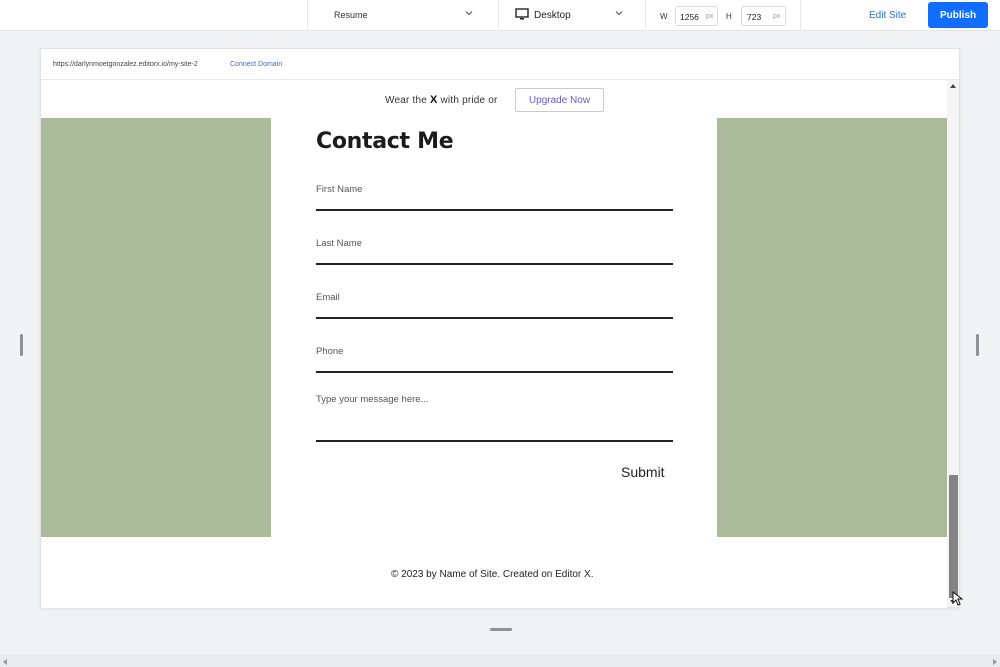 Image resolution: width=1000 pixels, height=667 pixels. I want to click on right-resize-handle, so click(977, 345).